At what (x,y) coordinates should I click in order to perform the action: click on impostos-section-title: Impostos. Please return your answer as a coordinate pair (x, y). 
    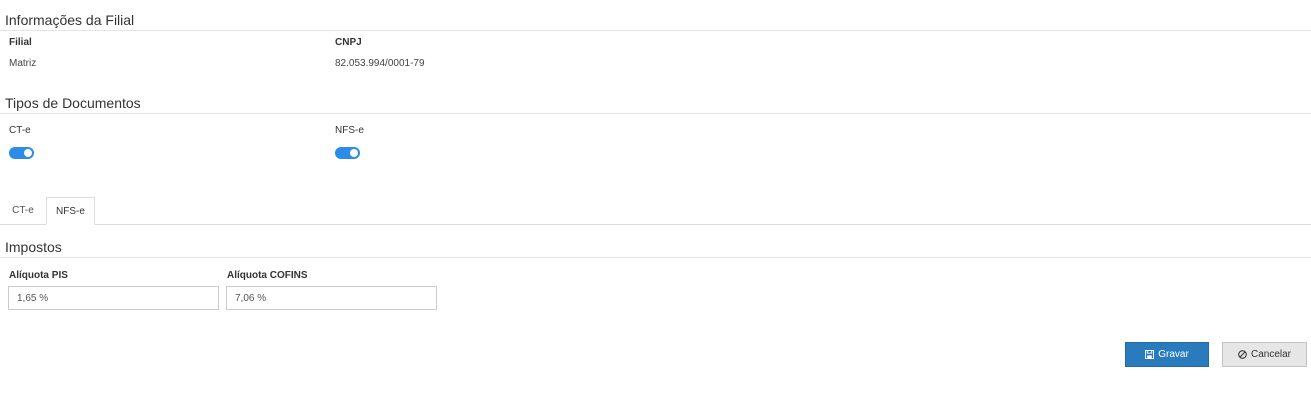
    Looking at the image, I should click on (33, 247).